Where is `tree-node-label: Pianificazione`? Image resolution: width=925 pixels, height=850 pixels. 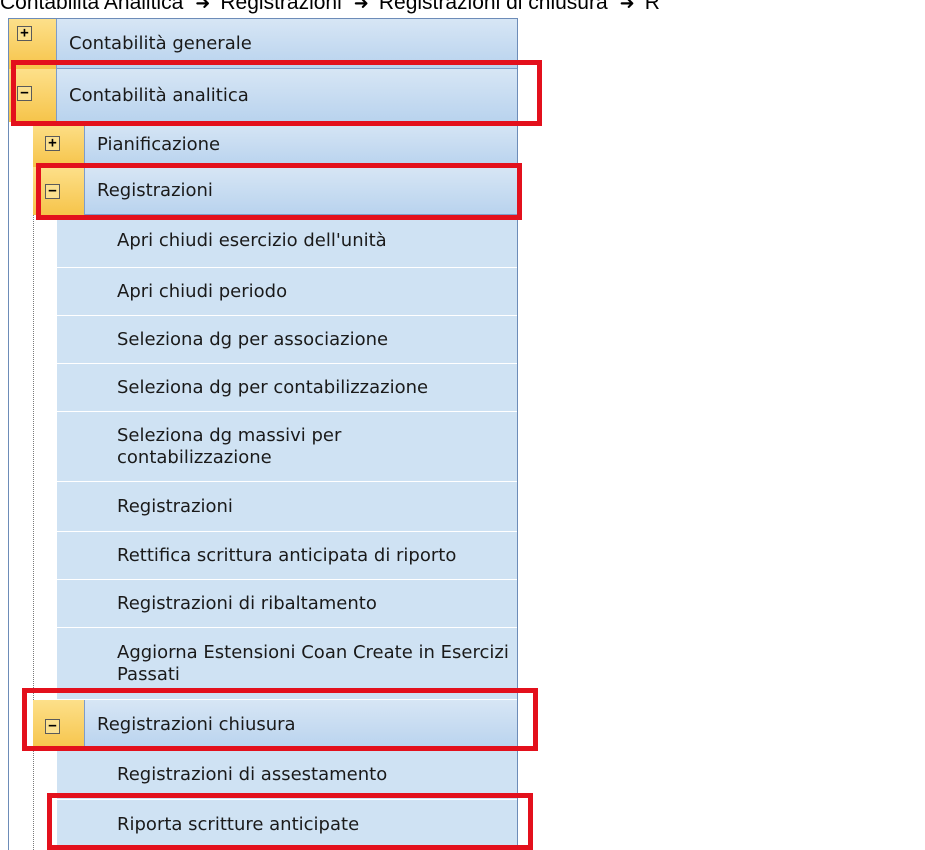
tree-node-label: Pianificazione is located at coordinates (159, 144).